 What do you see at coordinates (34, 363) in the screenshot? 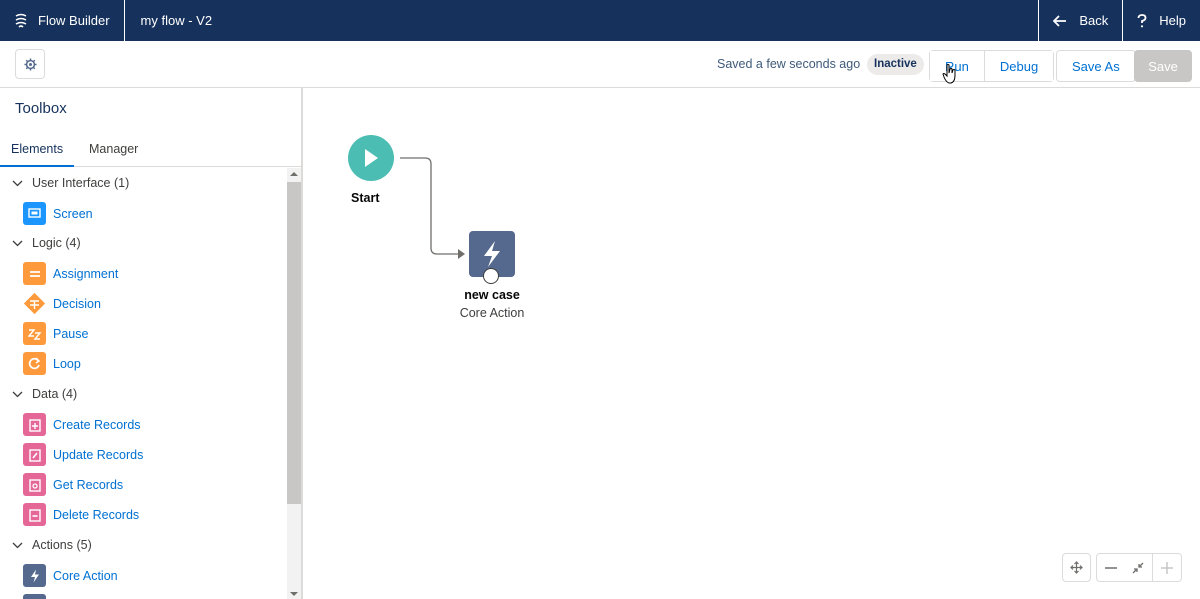
I see `loop-icon` at bounding box center [34, 363].